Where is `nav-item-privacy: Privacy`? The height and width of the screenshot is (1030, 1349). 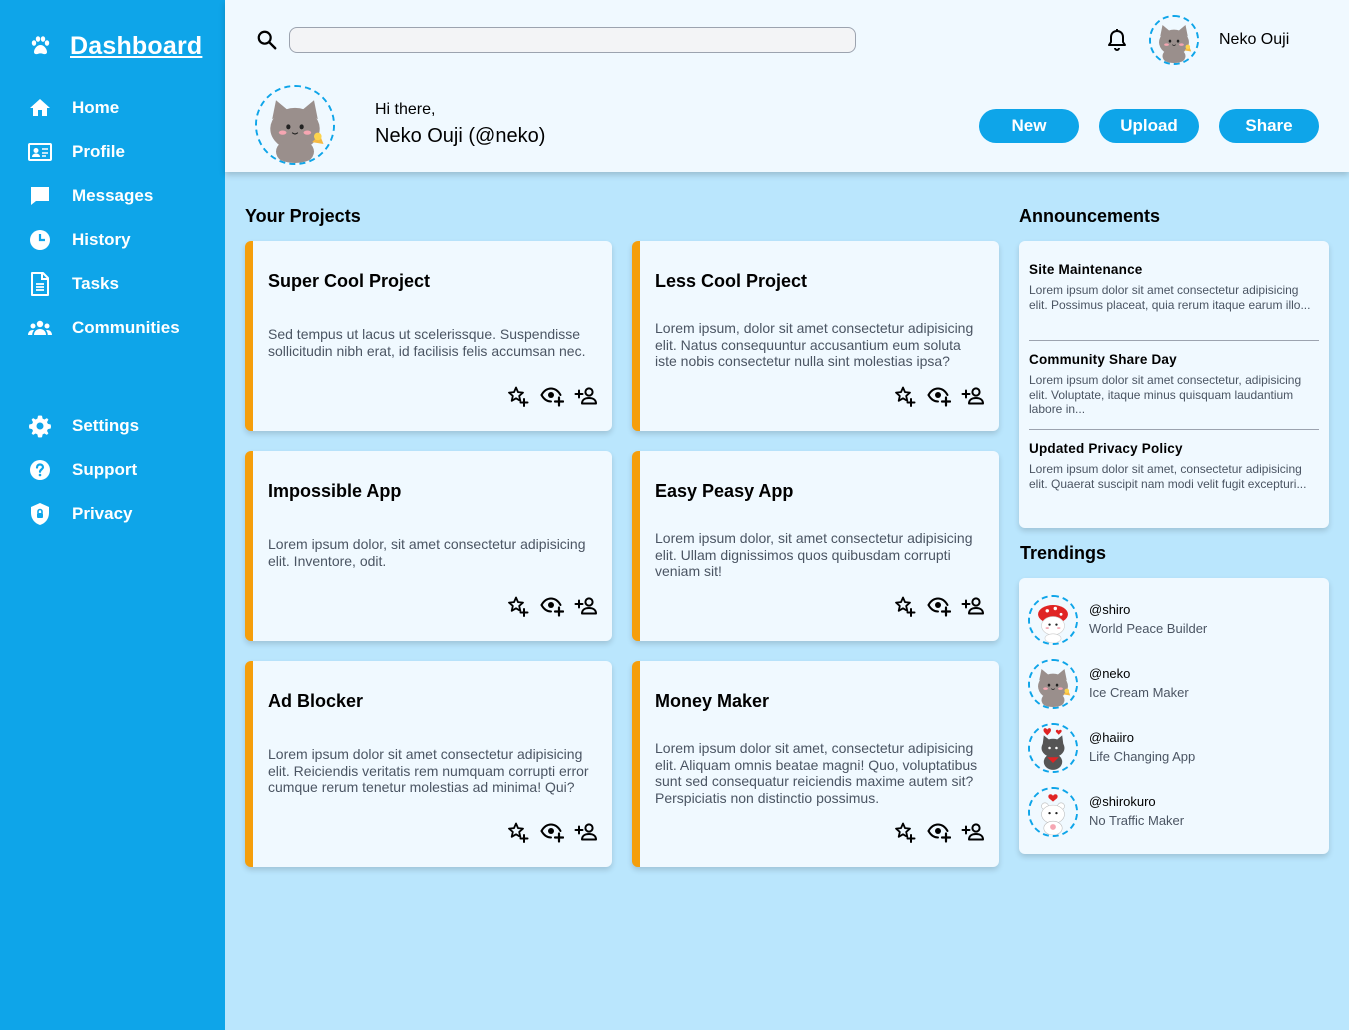
nav-item-privacy: Privacy is located at coordinates (80, 514).